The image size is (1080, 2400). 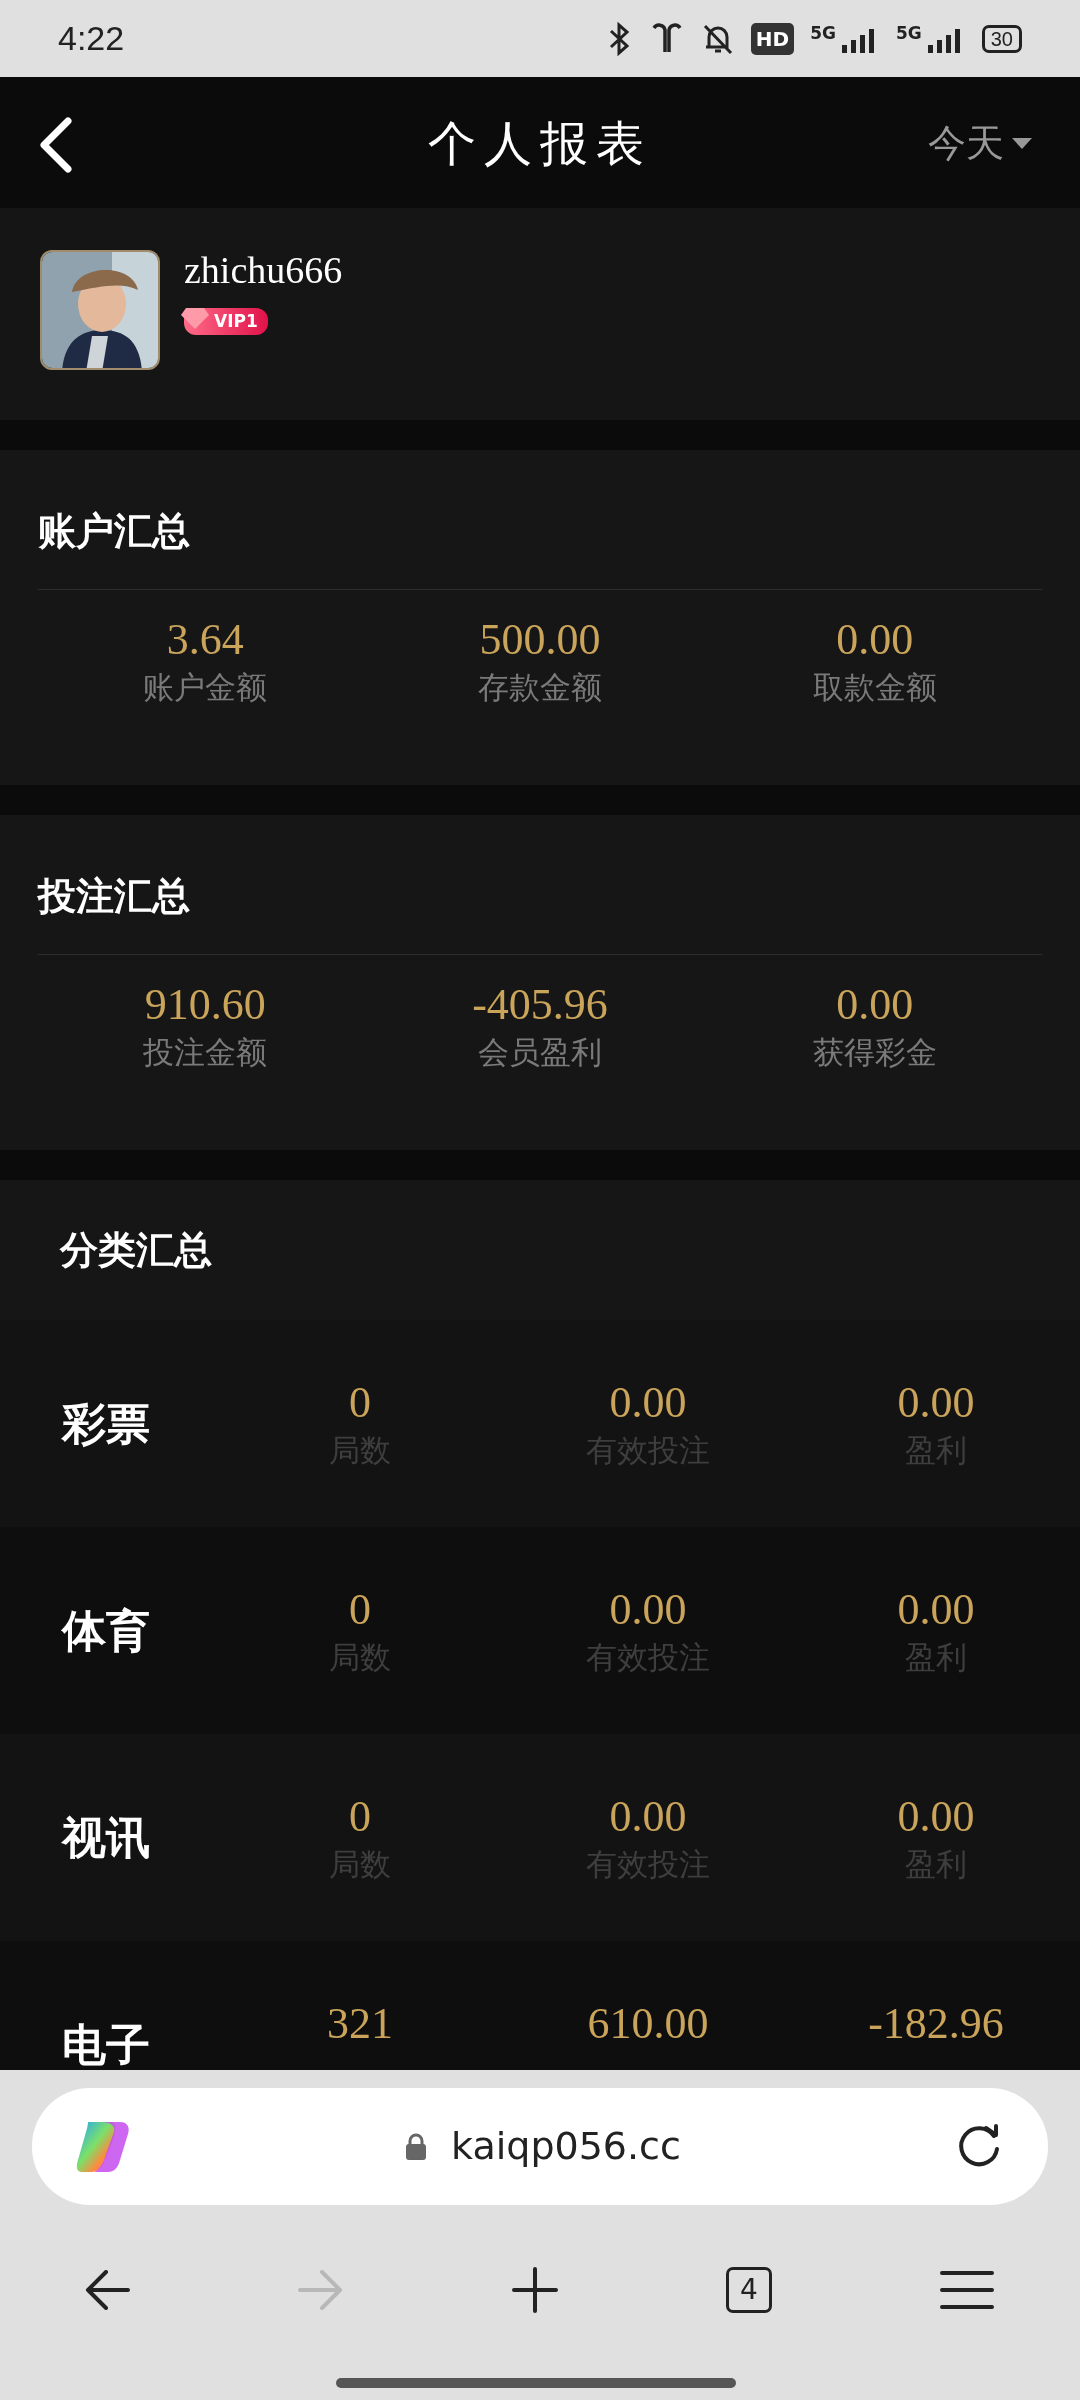 I want to click on stat-label: 获得彩金, so click(x=874, y=1052).